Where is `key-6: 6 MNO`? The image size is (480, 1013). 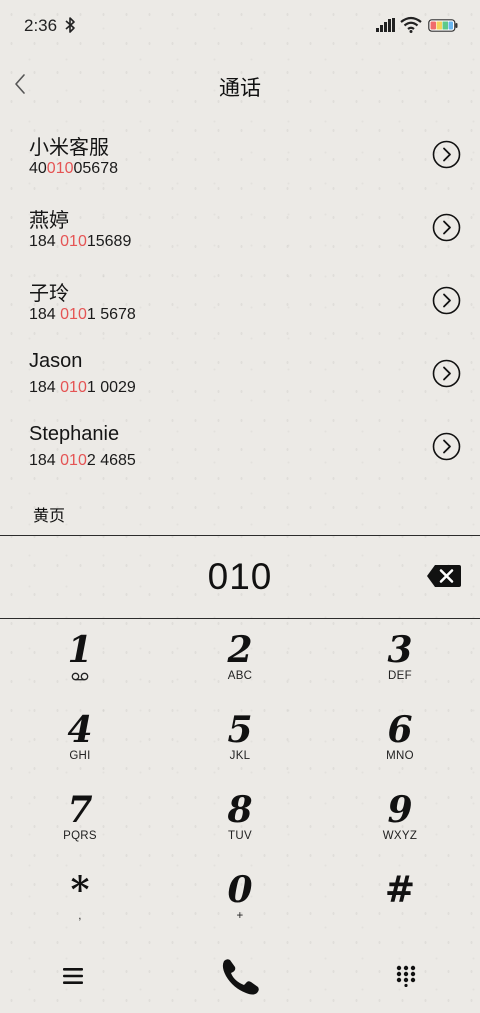
key-6: 6 MNO is located at coordinates (400, 745).